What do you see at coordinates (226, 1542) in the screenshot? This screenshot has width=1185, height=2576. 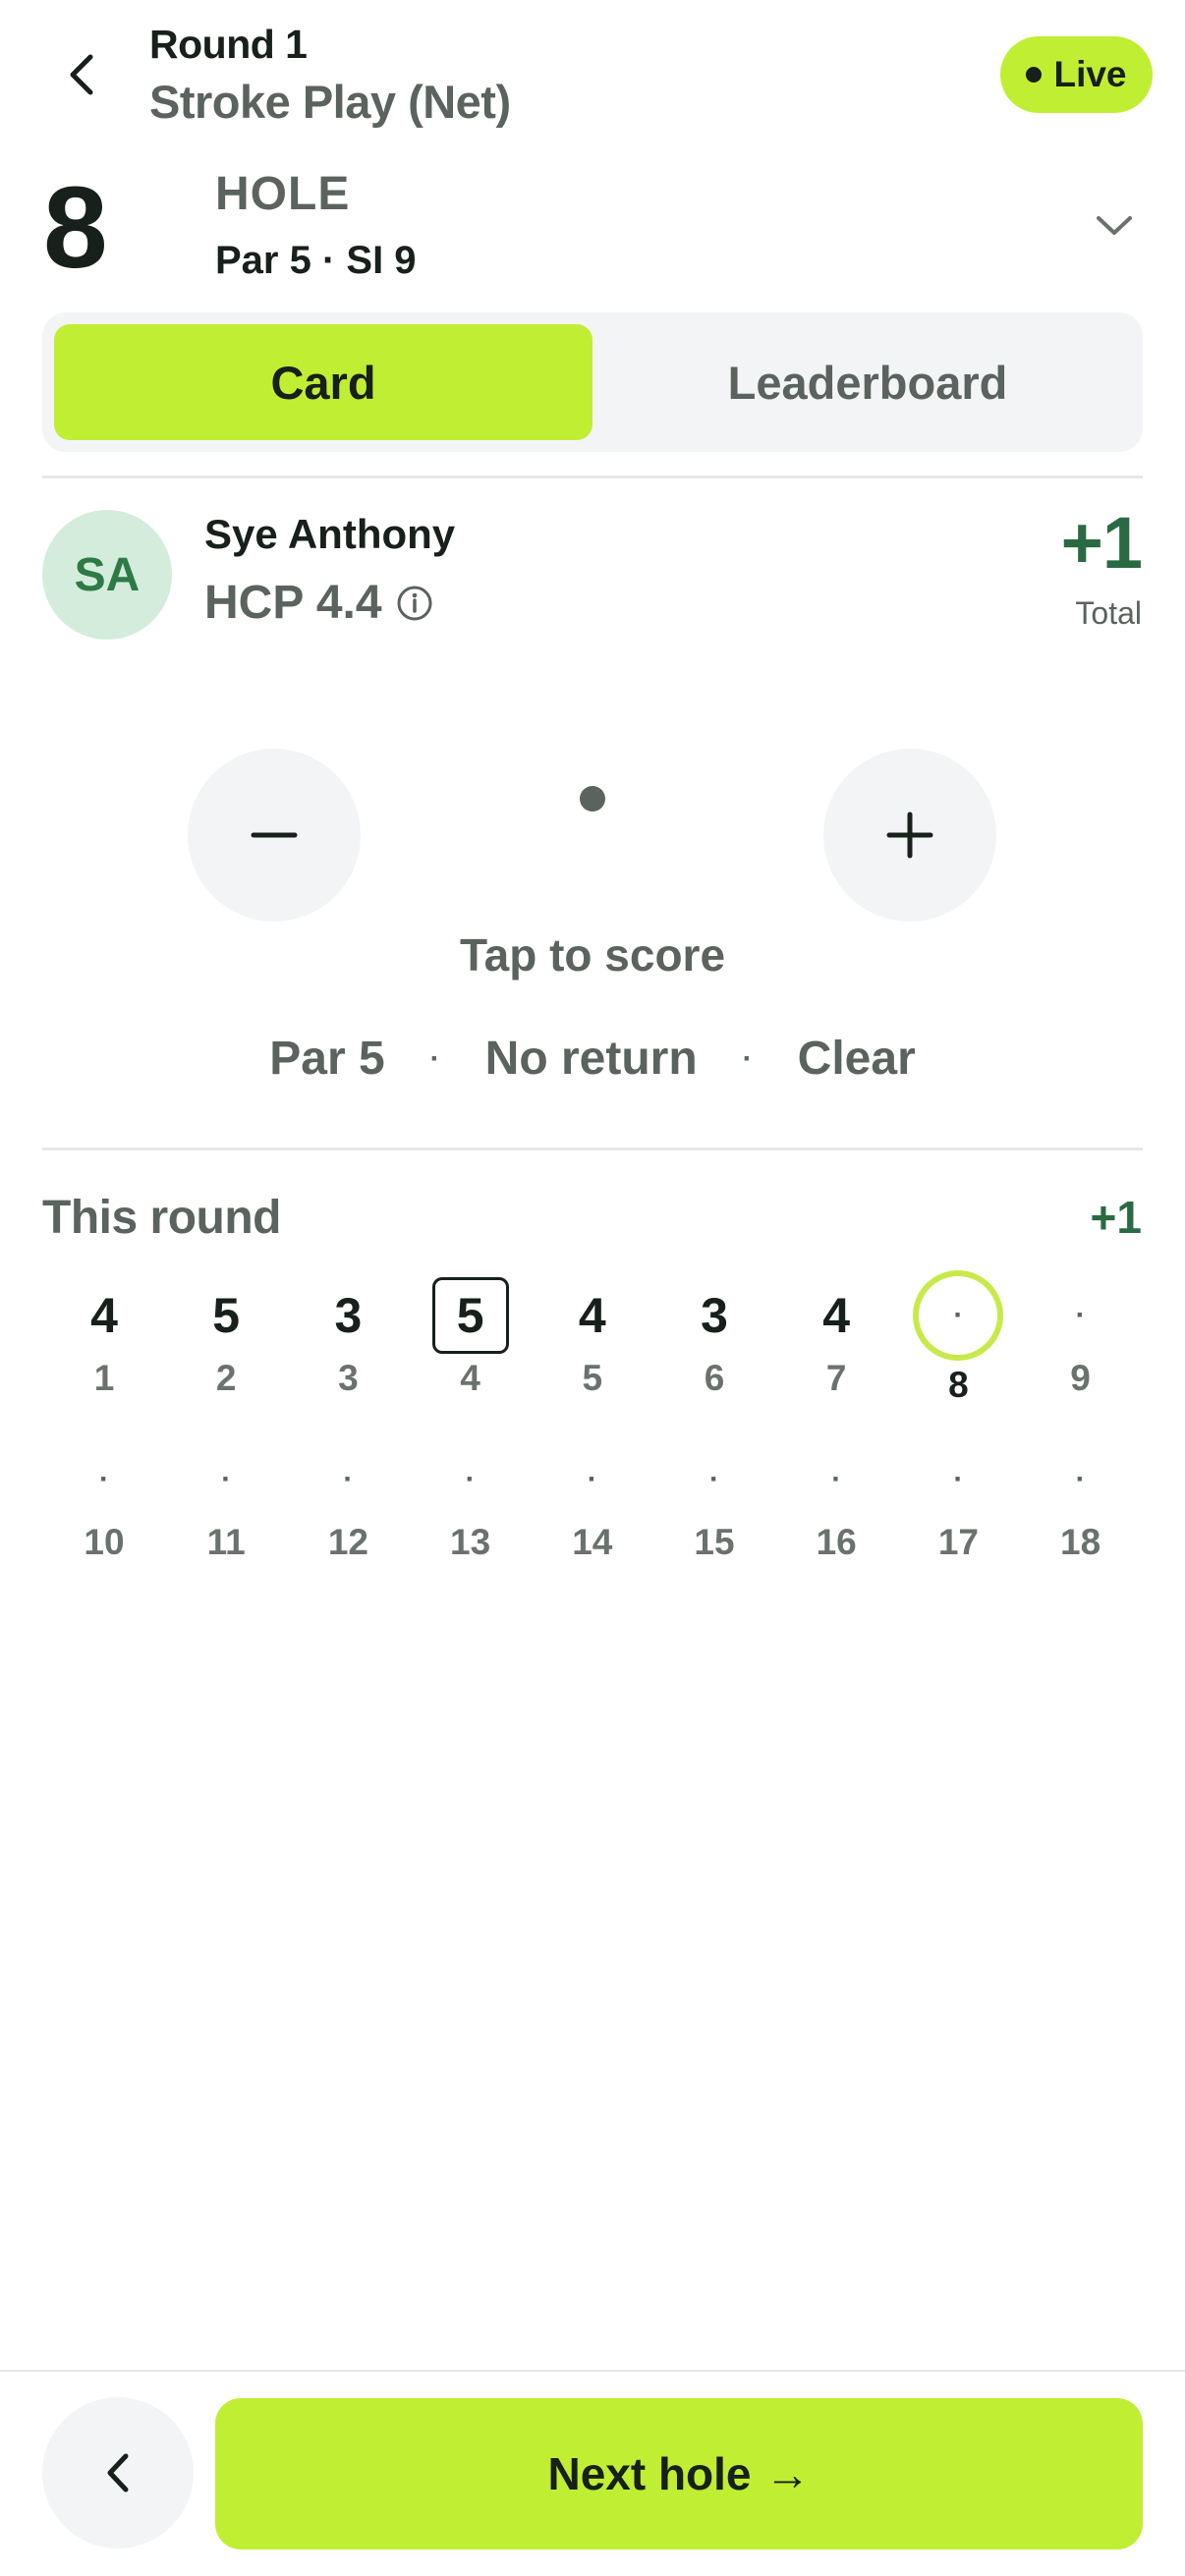 I see `hole-number-label: 11` at bounding box center [226, 1542].